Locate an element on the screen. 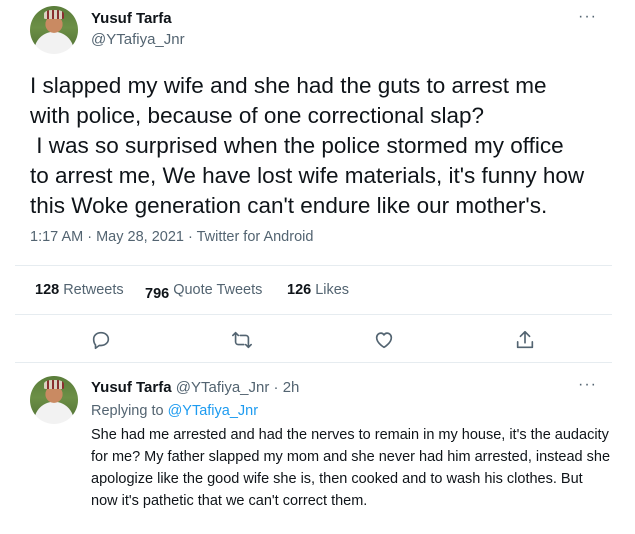 This screenshot has height=534, width=635. likes-label: Likes is located at coordinates (332, 290).